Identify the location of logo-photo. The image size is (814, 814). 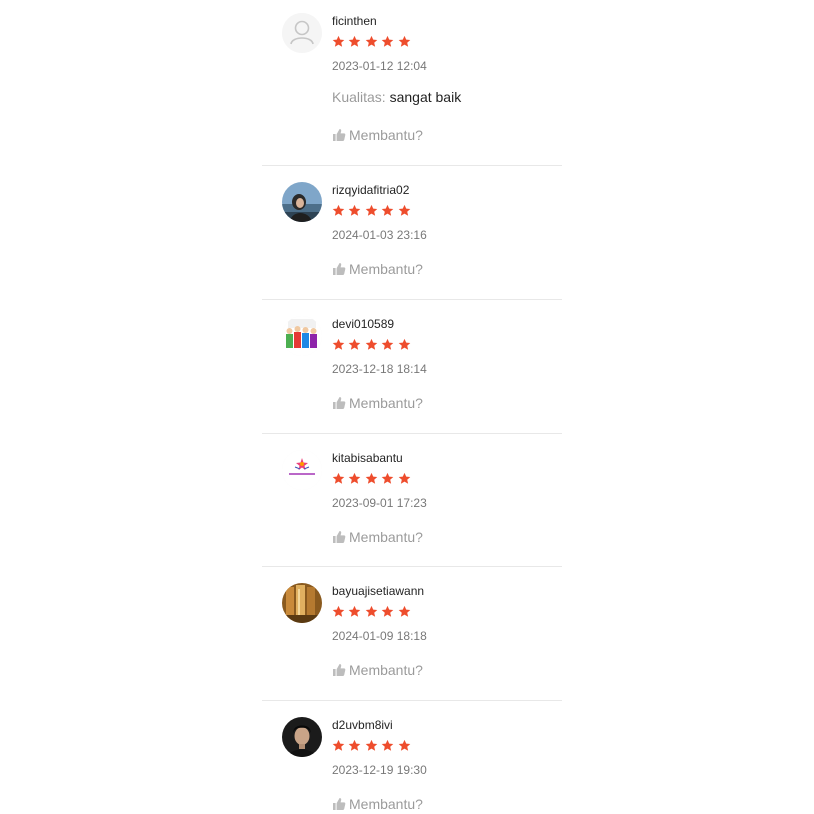
(302, 470).